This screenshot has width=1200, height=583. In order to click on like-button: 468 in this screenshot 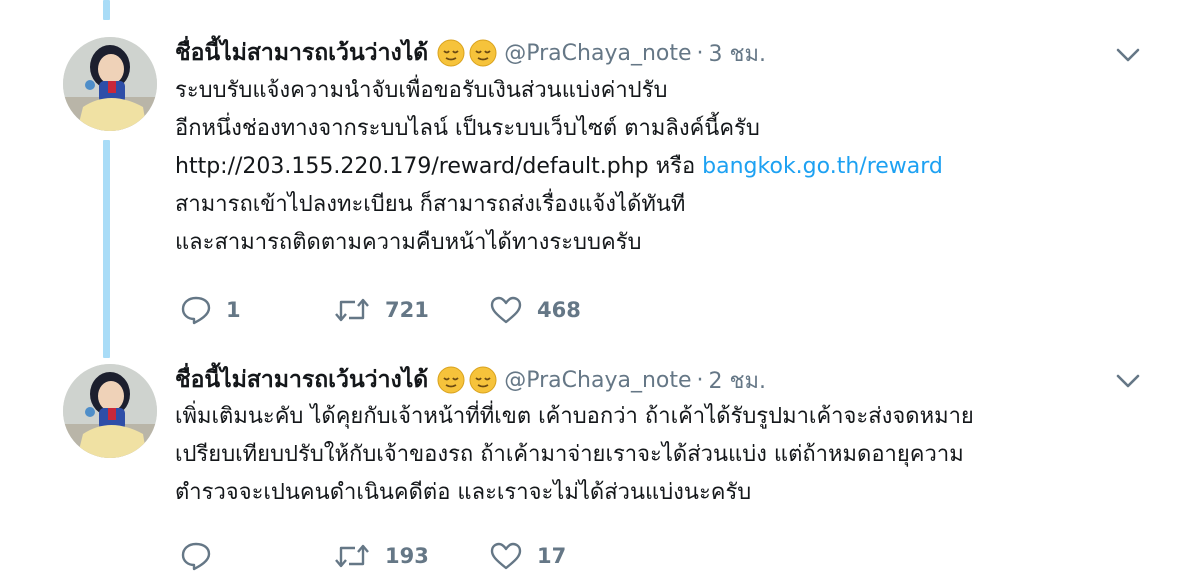, I will do `click(535, 310)`.